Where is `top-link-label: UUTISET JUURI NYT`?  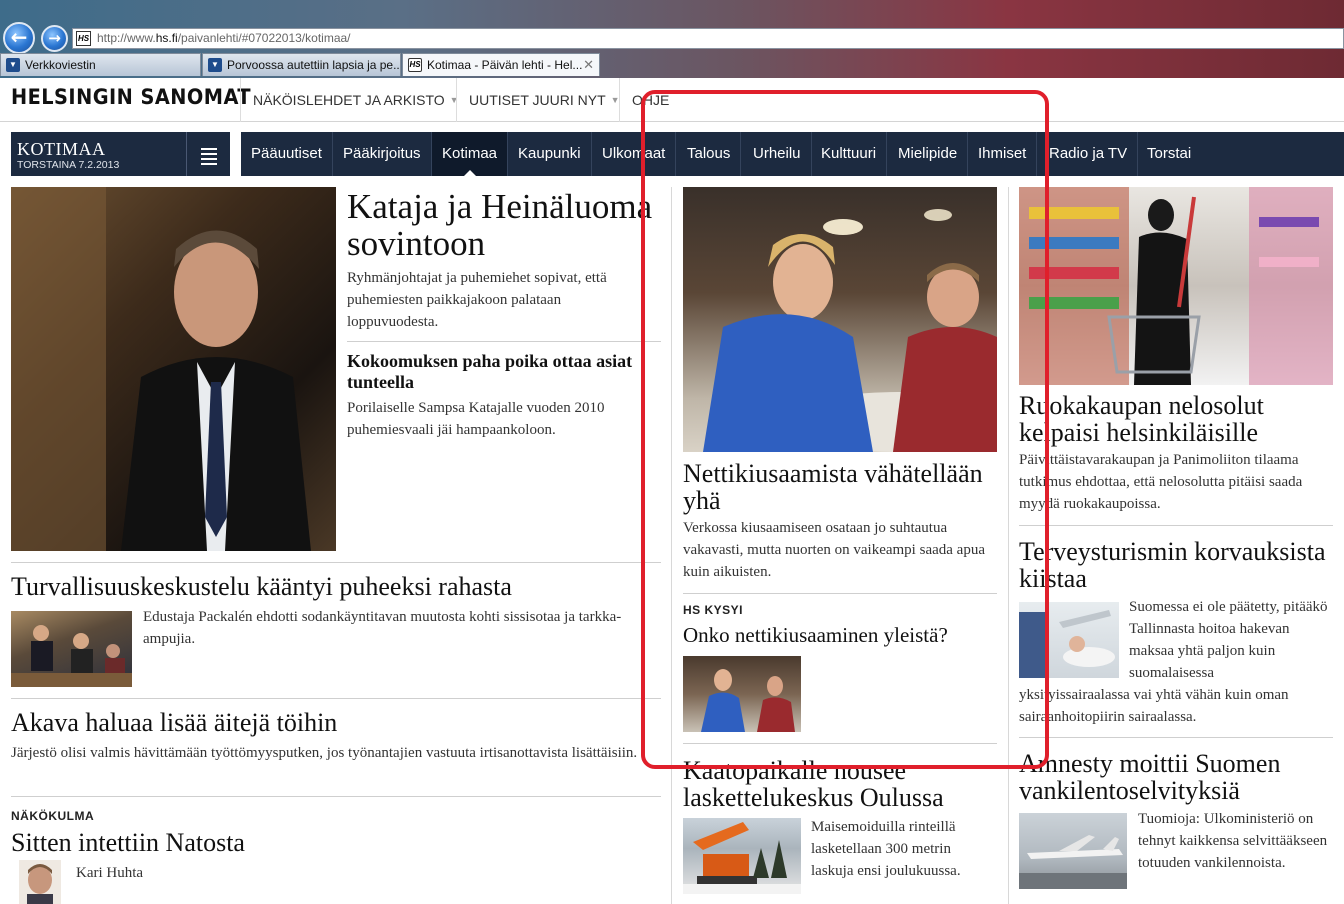
top-link-label: UUTISET JUURI NYT is located at coordinates (537, 100).